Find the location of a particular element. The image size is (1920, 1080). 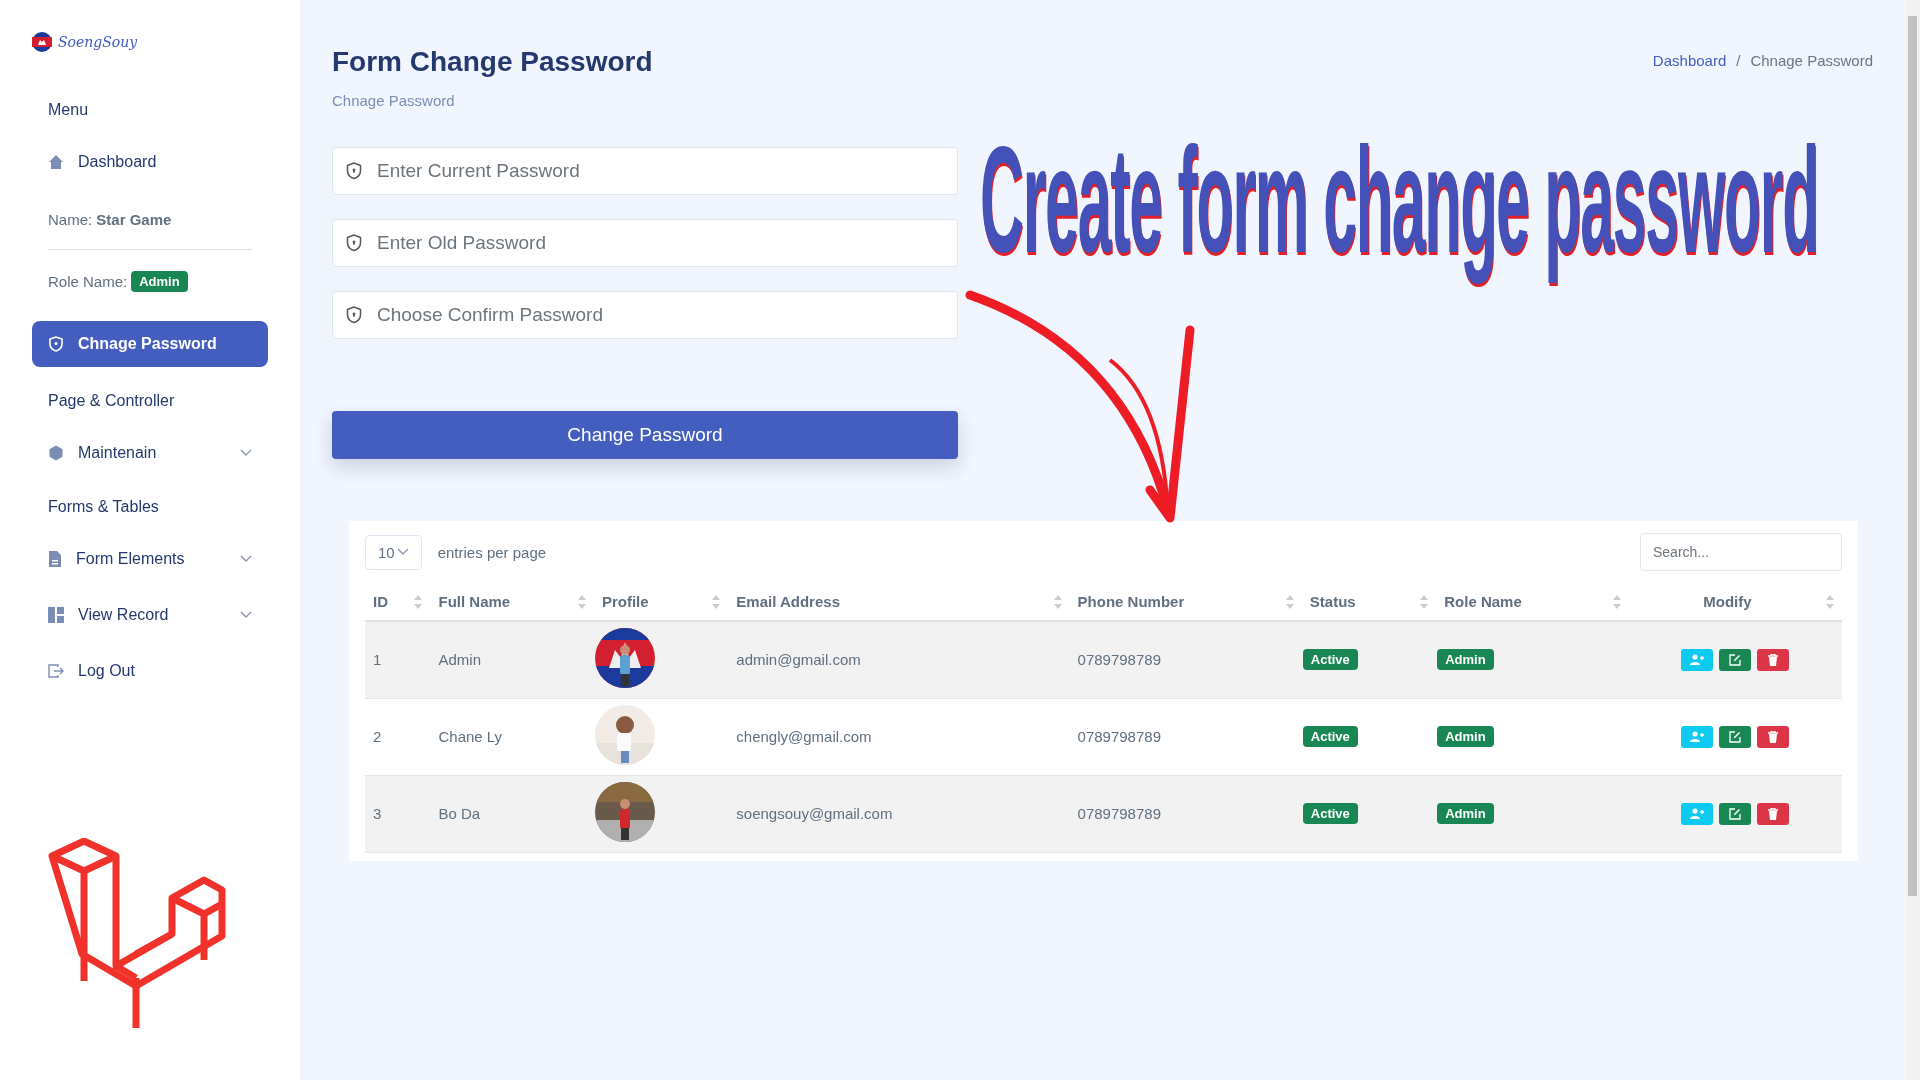

column-header: Modify is located at coordinates (1727, 601).